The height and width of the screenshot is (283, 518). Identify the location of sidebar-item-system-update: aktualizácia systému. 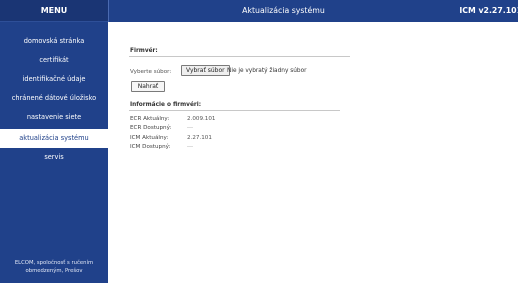
(54, 138).